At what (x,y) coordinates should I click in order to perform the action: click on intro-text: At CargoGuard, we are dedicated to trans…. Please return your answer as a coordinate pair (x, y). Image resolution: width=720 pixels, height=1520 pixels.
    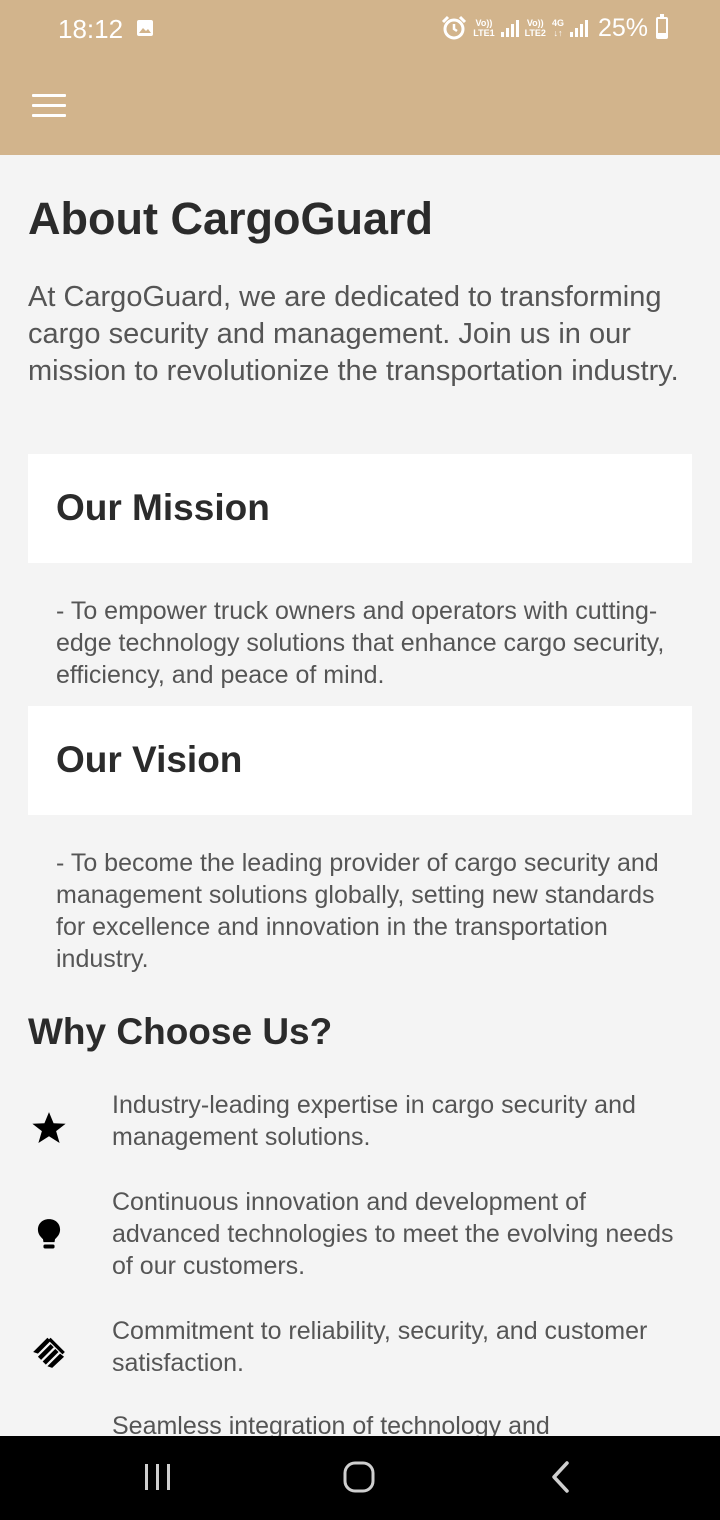
    Looking at the image, I should click on (353, 334).